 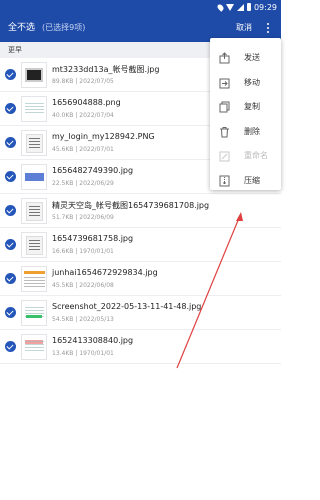 I want to click on file-meta: 40.0KB | 2022/07/04, so click(x=83, y=115).